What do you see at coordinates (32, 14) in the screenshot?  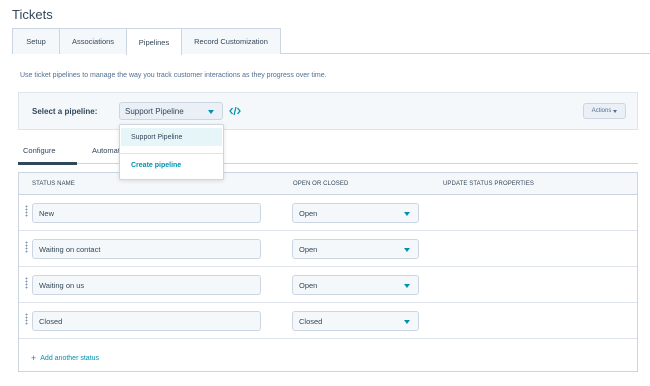 I see `page-title: Tickets` at bounding box center [32, 14].